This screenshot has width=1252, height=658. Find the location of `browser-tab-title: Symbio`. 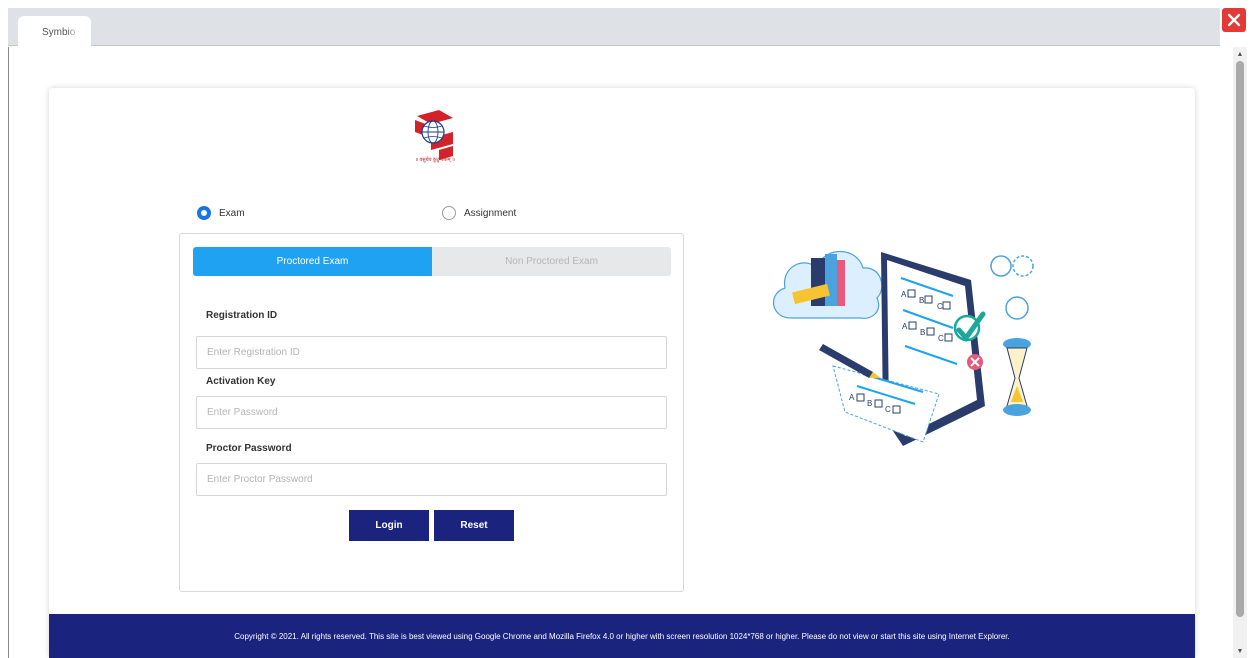

browser-tab-title: Symbio is located at coordinates (59, 32).